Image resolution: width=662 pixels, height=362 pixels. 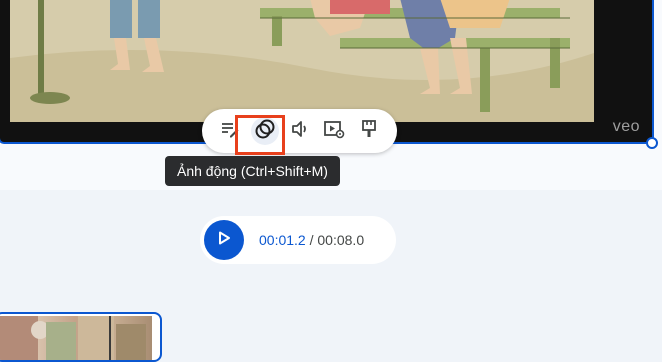 I want to click on video-gear-icon, so click(x=334, y=131).